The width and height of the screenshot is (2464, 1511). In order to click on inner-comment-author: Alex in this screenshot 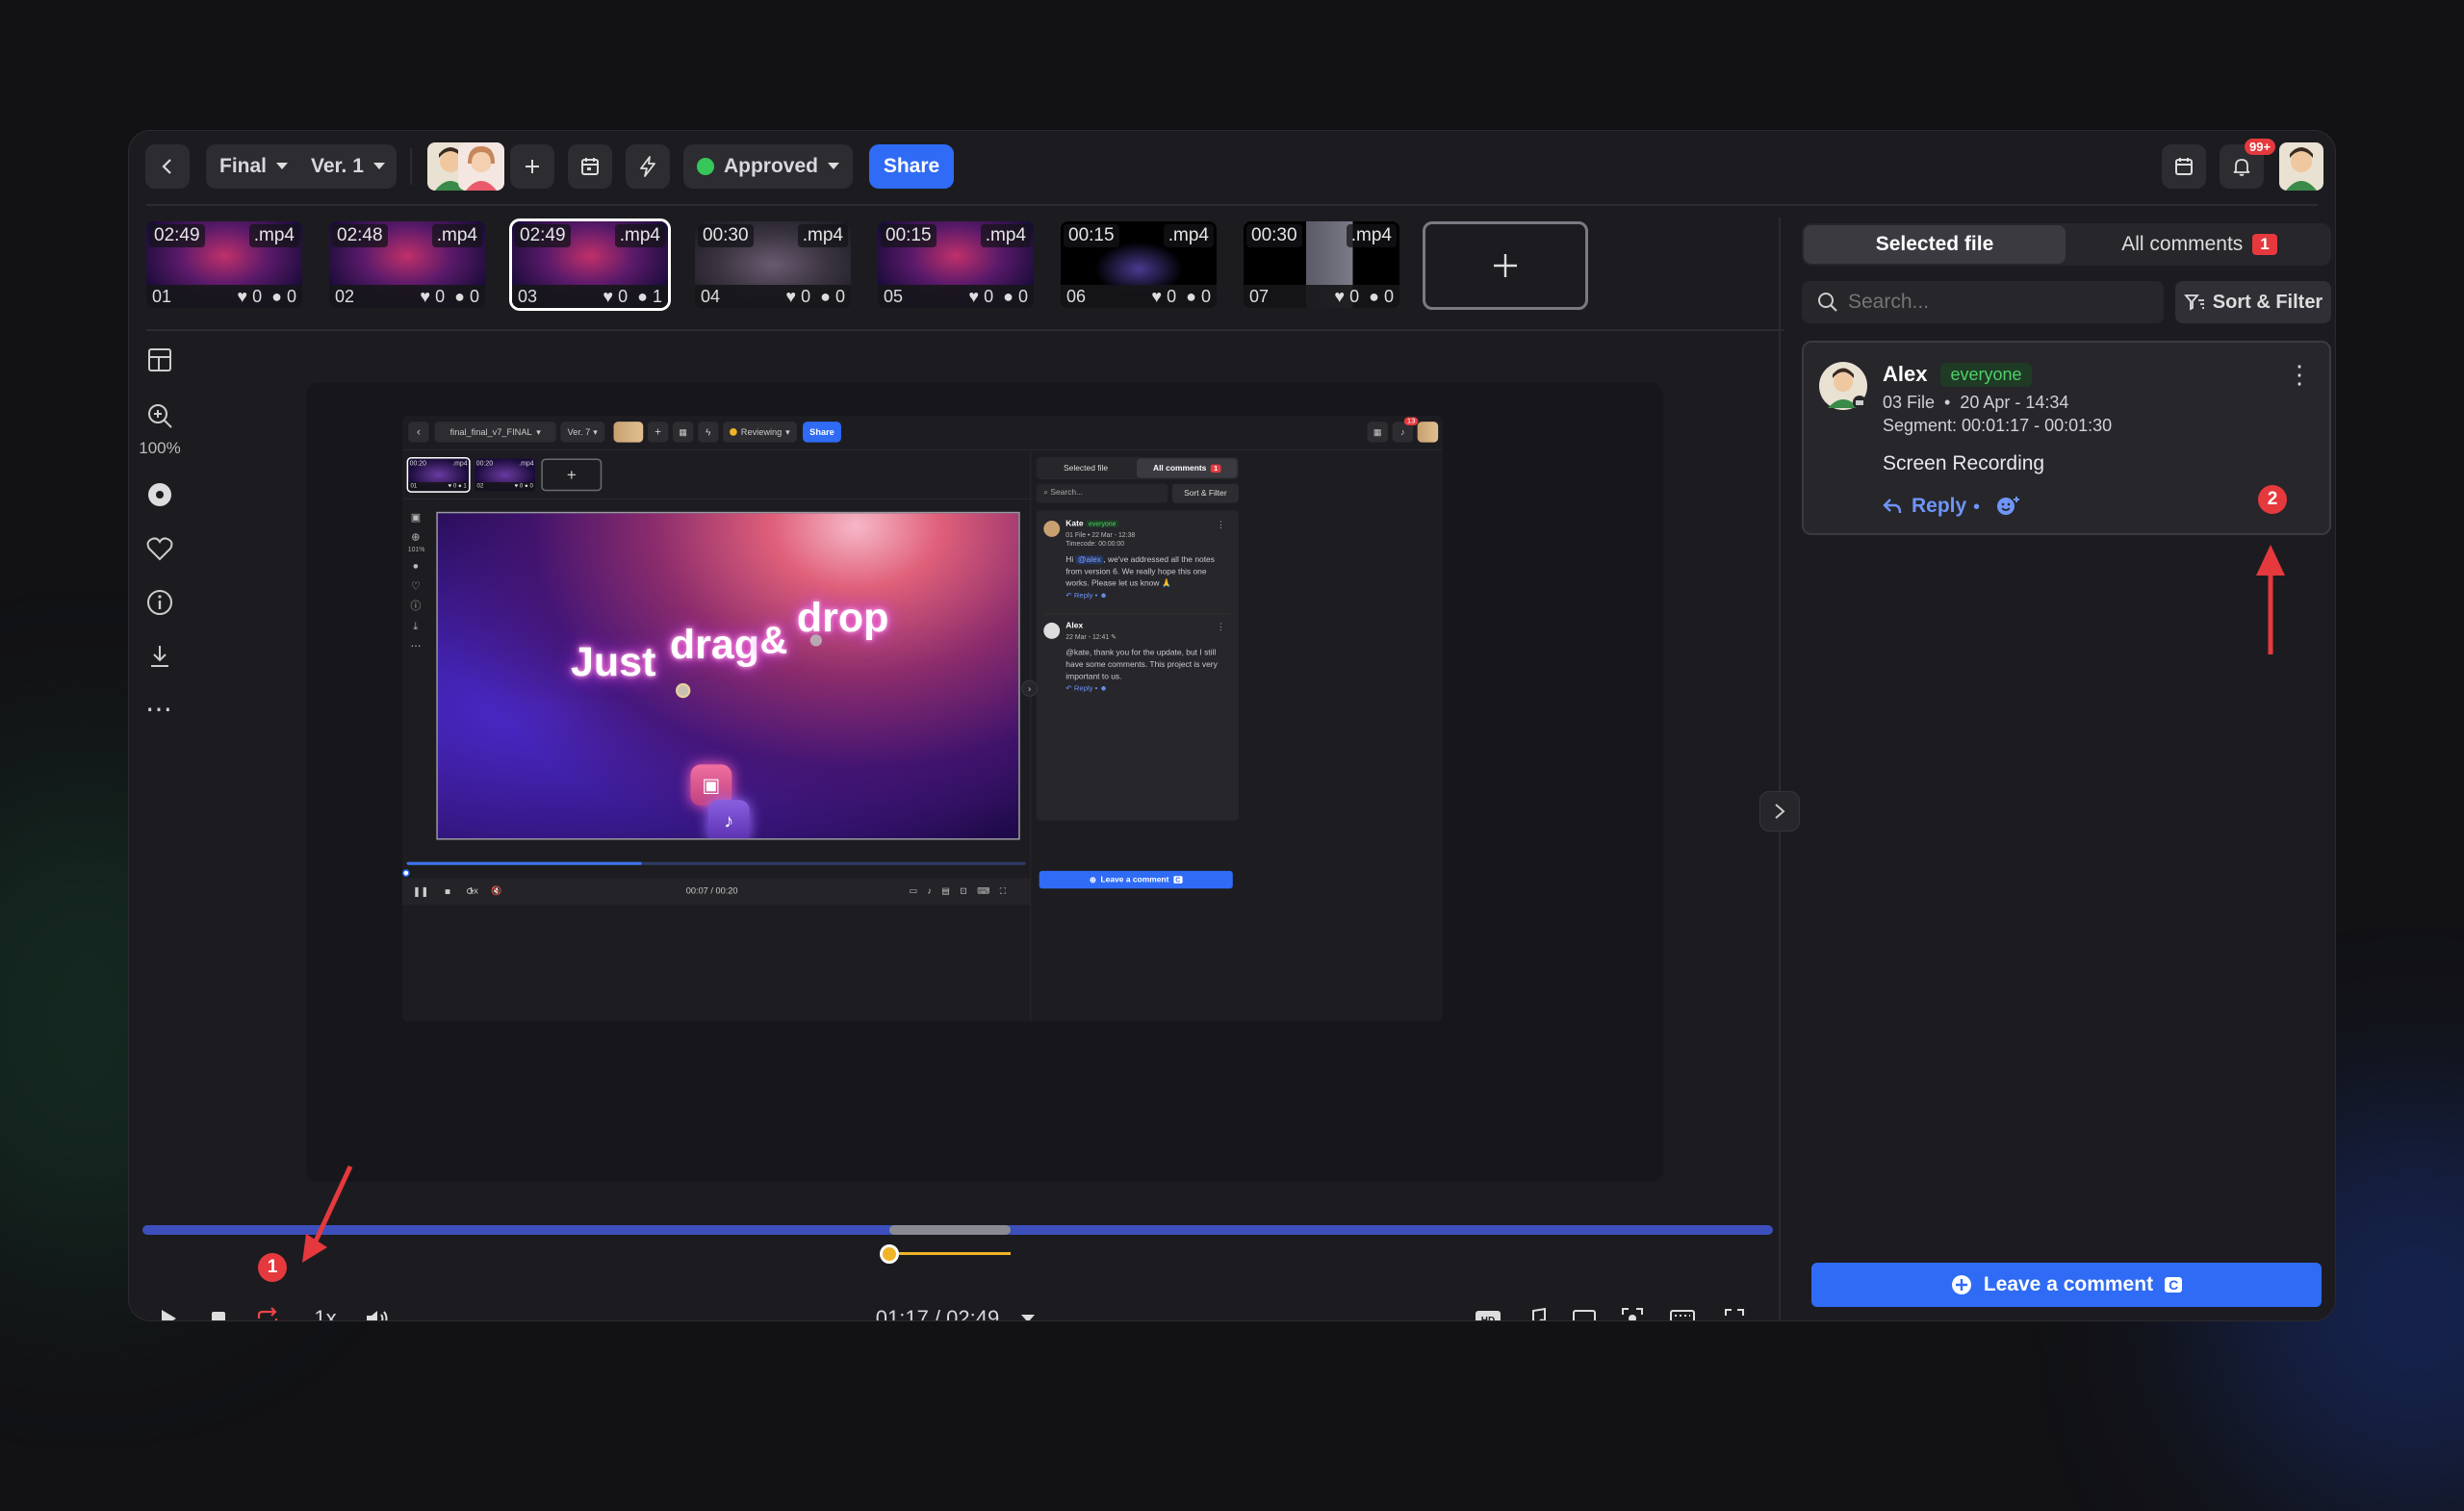, I will do `click(1074, 625)`.